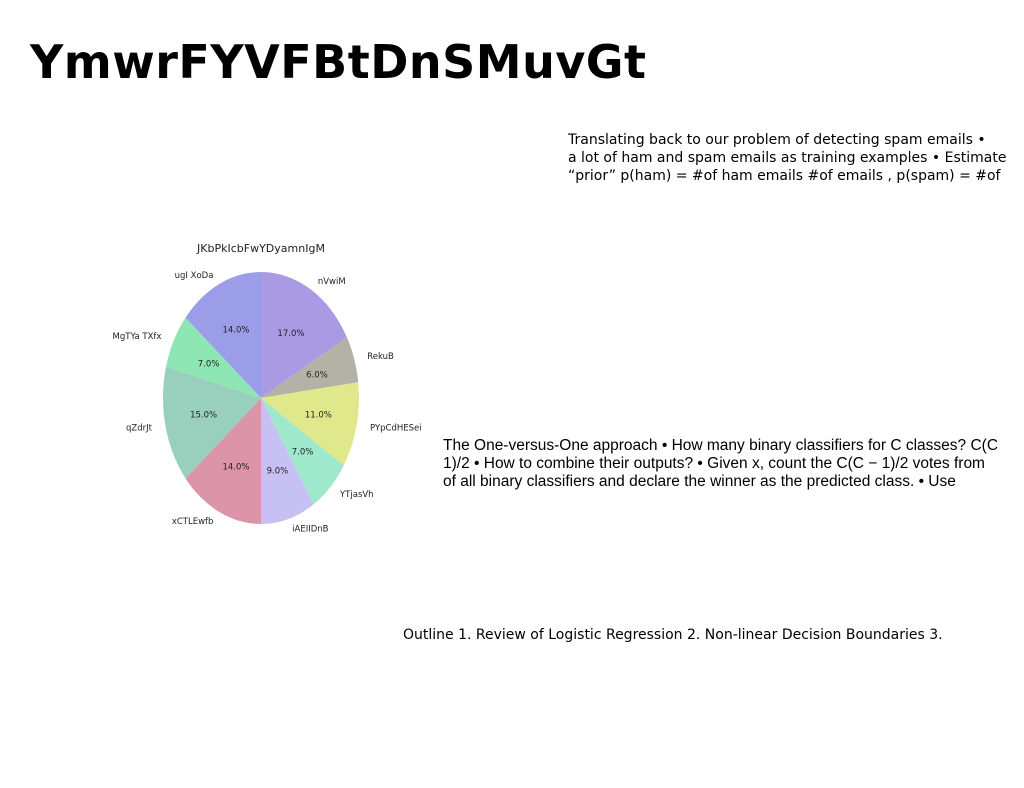 The width and height of the screenshot is (1024, 788). What do you see at coordinates (260, 248) in the screenshot?
I see `chart-title: JKbPkIcbFwYDyamnIgM` at bounding box center [260, 248].